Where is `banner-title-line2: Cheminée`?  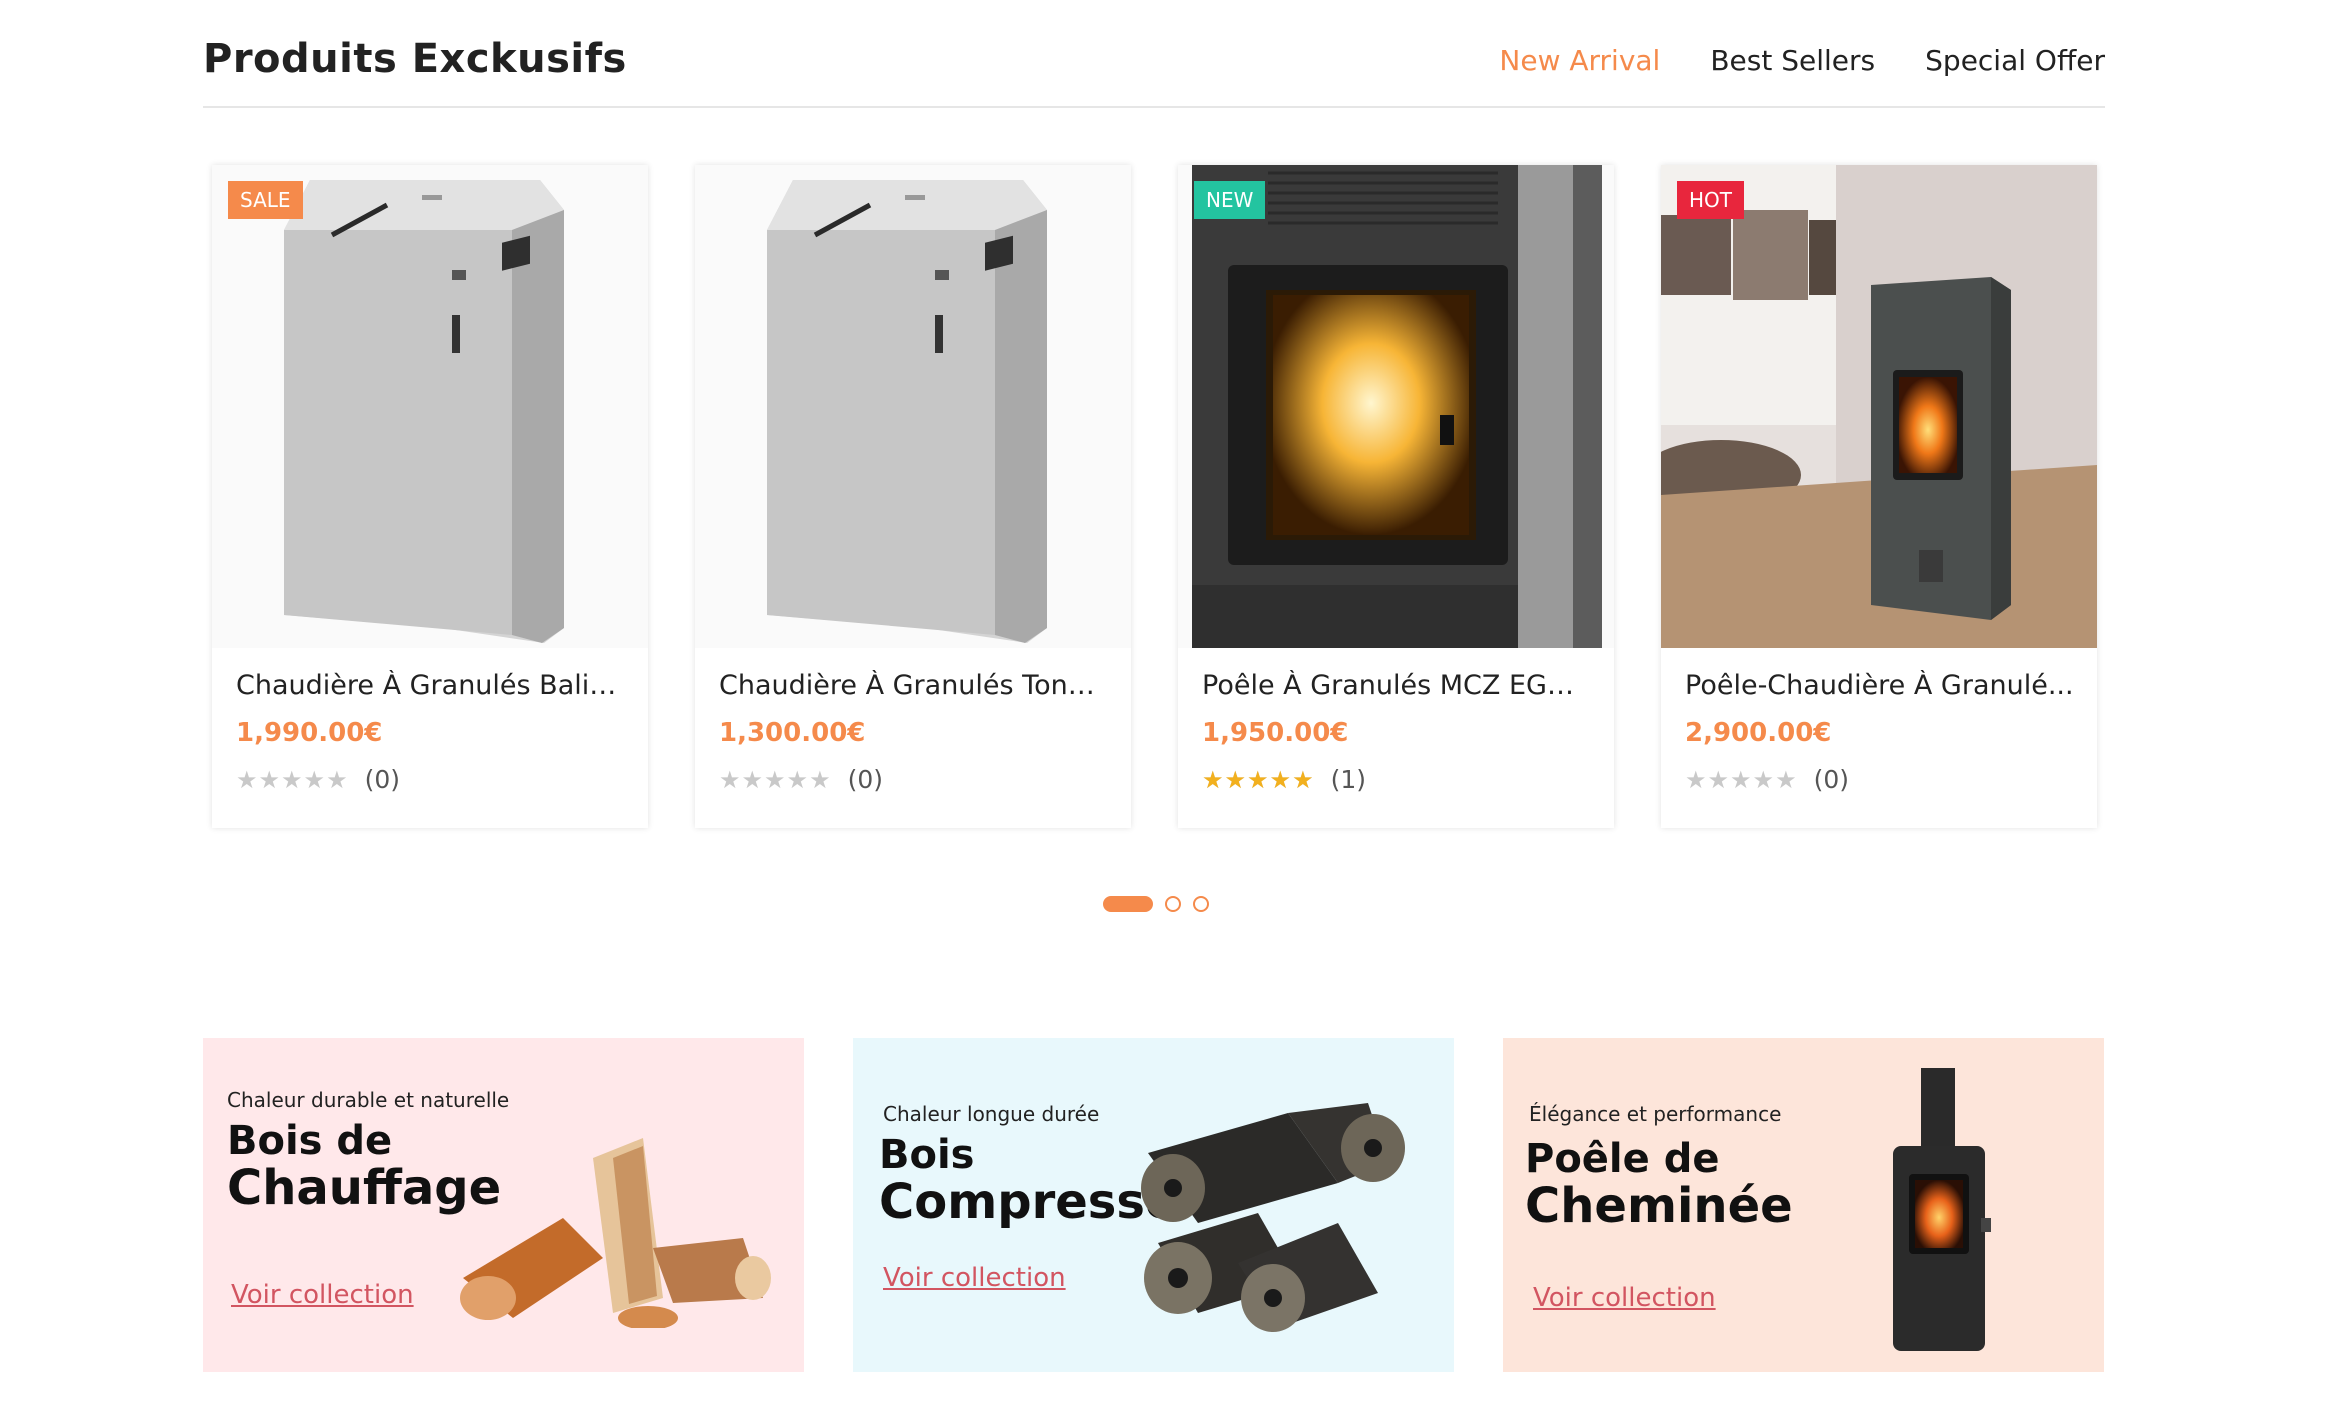 banner-title-line2: Cheminée is located at coordinates (1659, 1206).